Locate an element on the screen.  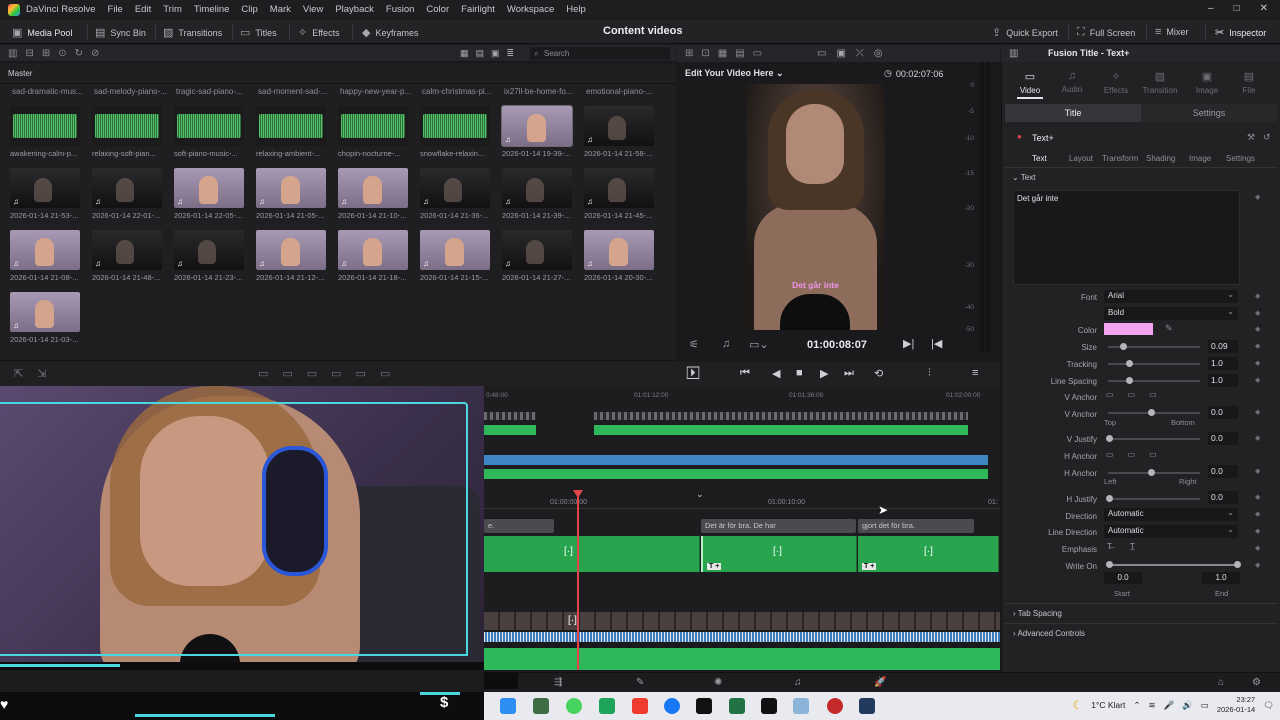
tab-title: Title is located at coordinates (1073, 113).